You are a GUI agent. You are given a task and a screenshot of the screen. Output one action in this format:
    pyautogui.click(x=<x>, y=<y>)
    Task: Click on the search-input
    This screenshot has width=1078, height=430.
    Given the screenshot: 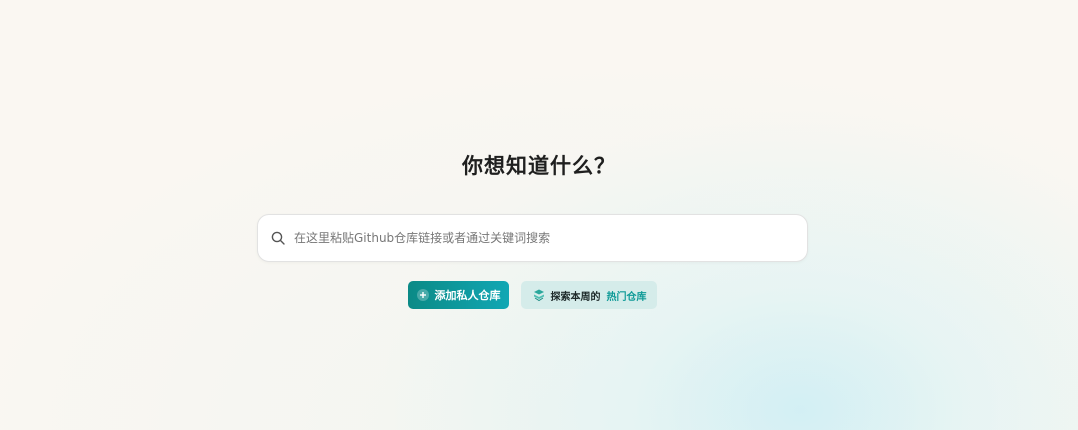 What is the action you would take?
    pyautogui.click(x=550, y=238)
    